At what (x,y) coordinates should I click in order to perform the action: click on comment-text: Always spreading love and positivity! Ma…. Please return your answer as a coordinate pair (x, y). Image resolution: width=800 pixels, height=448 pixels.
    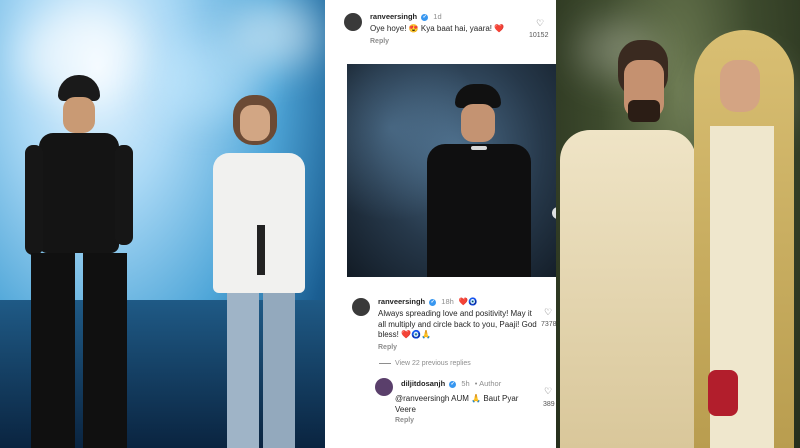
    Looking at the image, I should click on (457, 324).